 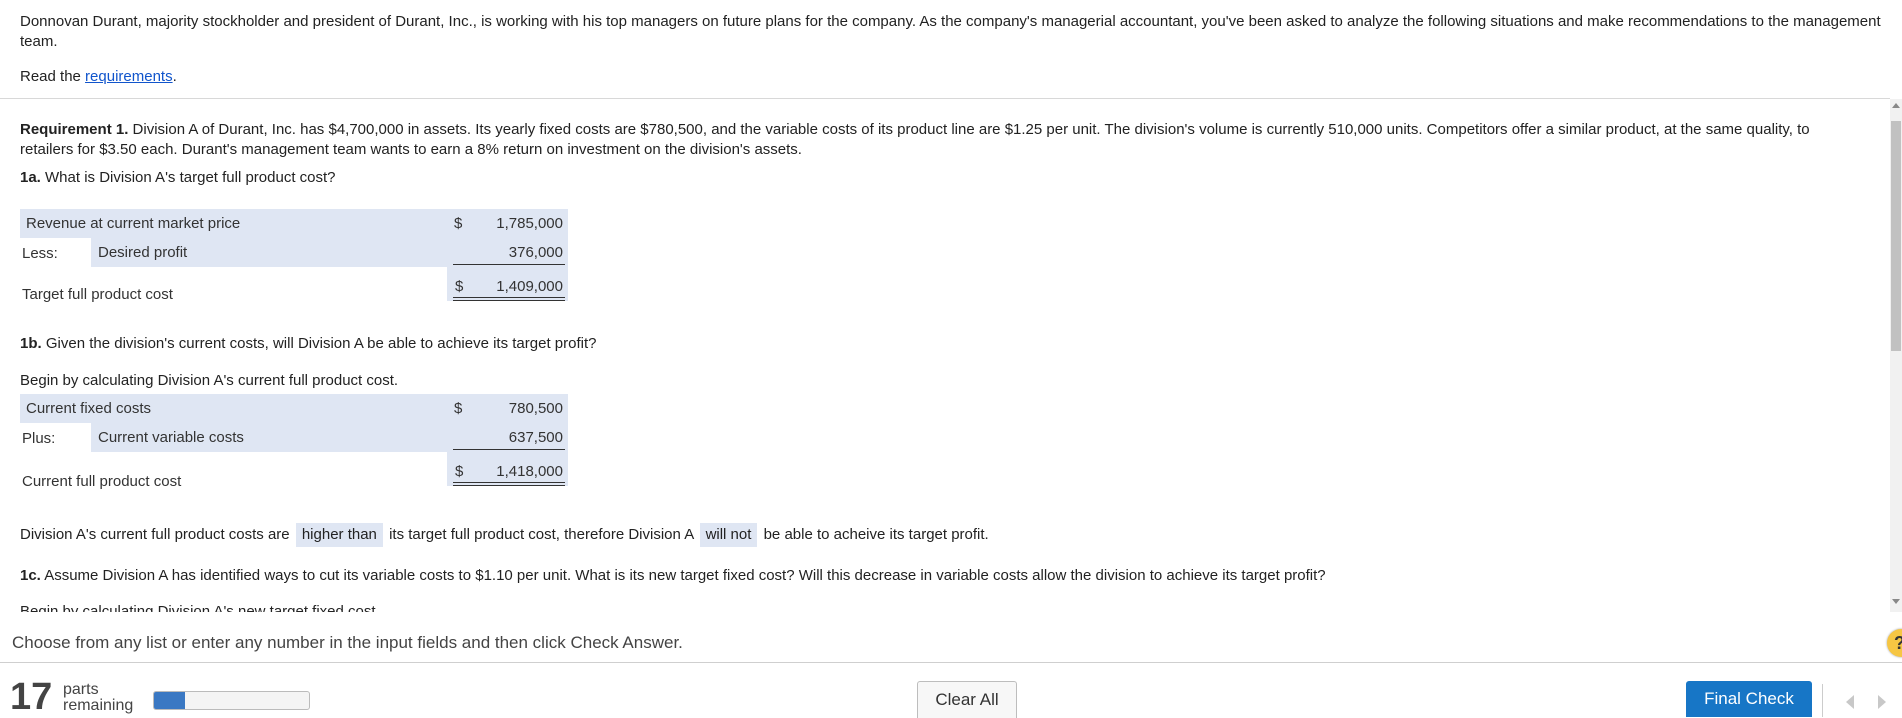 What do you see at coordinates (967, 699) in the screenshot?
I see `clear-all-button: Clear All` at bounding box center [967, 699].